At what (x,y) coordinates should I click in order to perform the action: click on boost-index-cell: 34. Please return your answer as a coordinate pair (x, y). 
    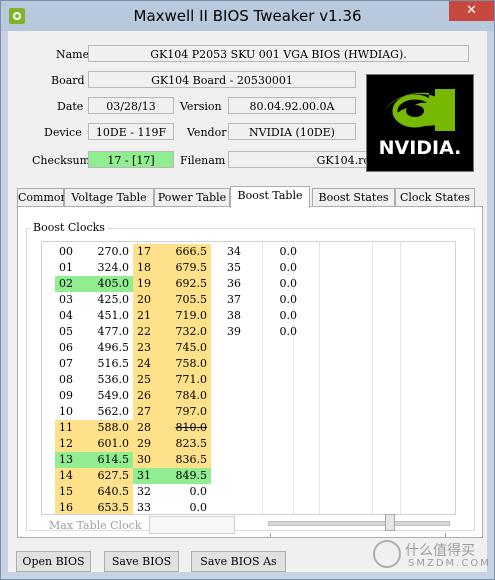
    Looking at the image, I should click on (234, 251).